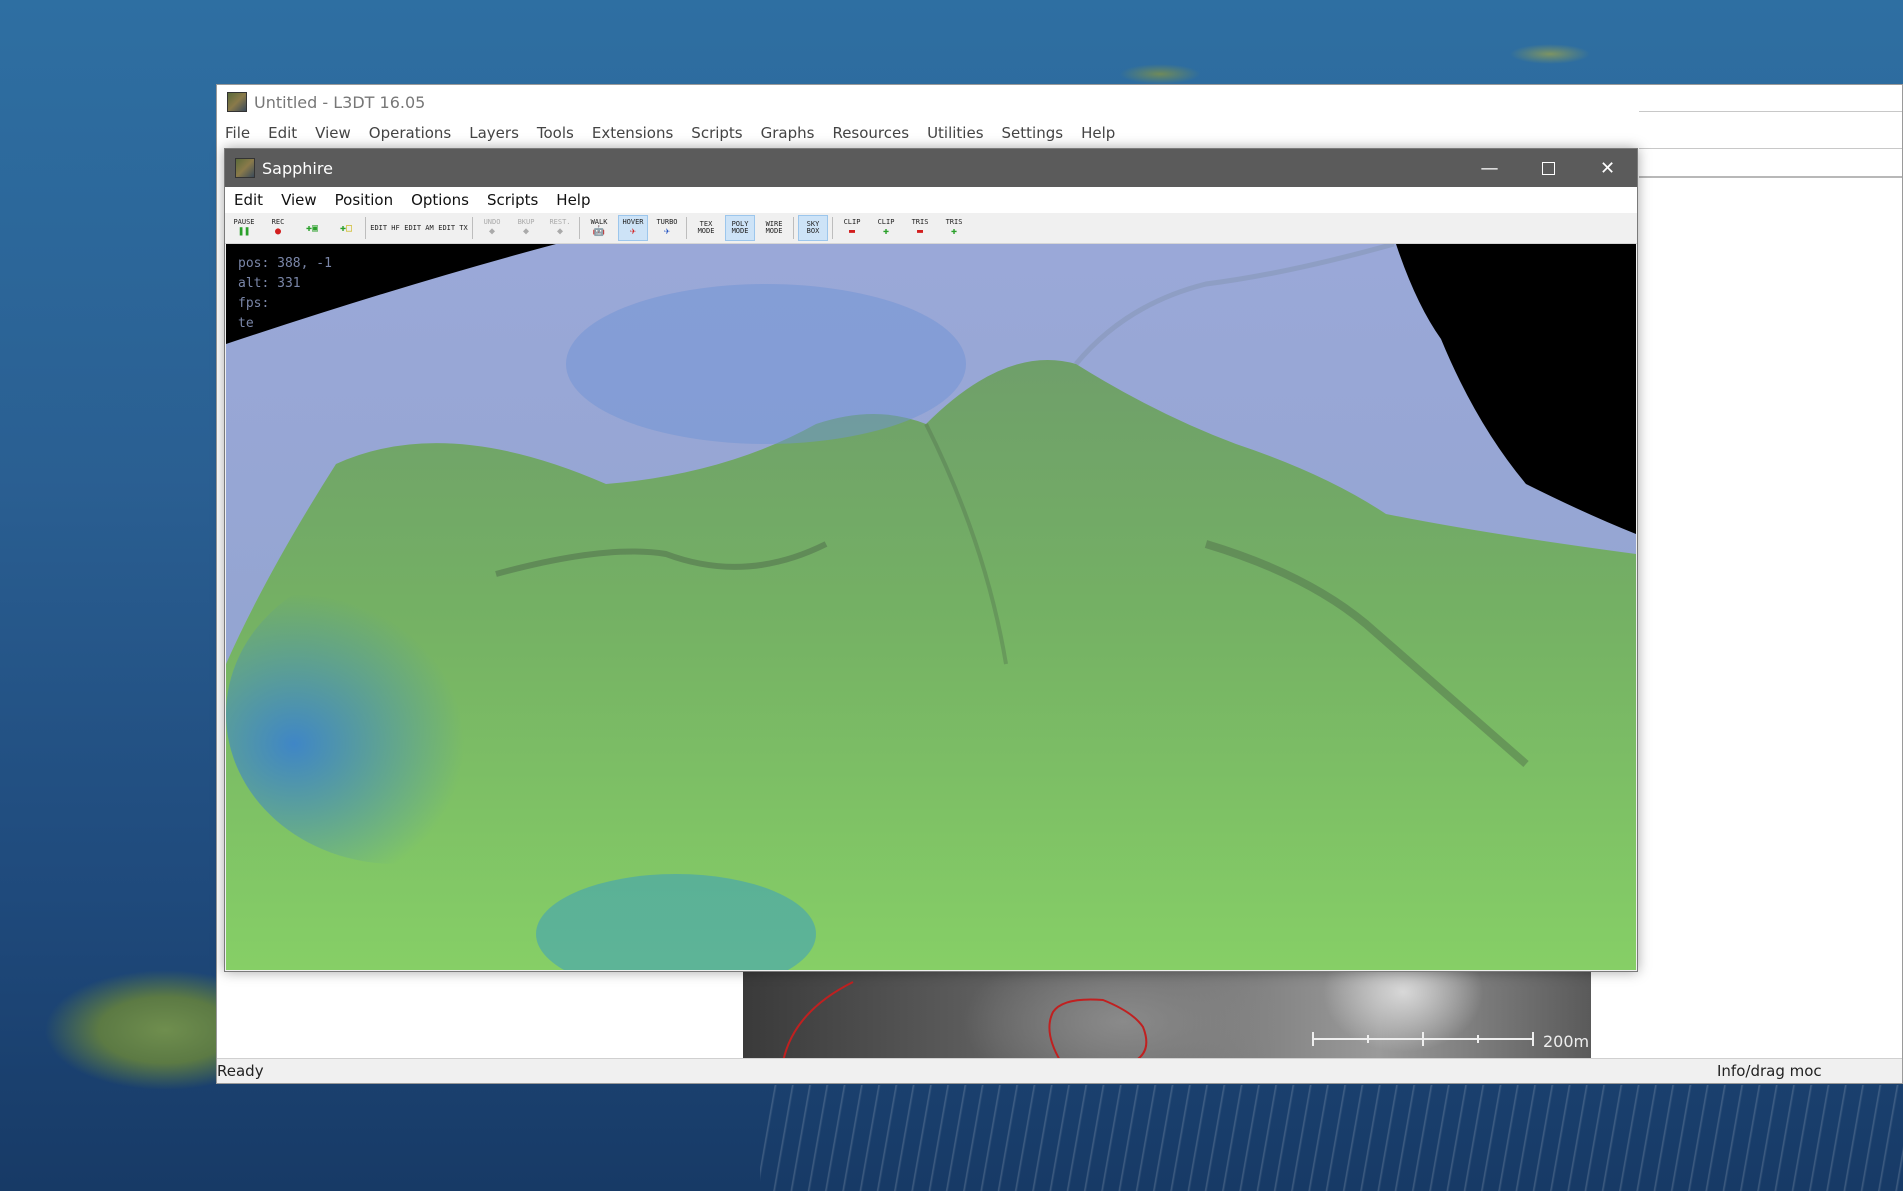 This screenshot has height=1191, width=1903. I want to click on close-button: ✕, so click(1607, 168).